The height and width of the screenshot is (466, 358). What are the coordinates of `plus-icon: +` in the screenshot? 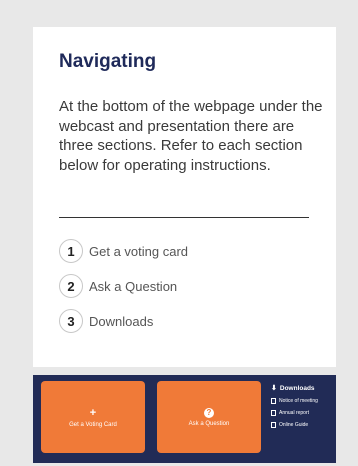 It's located at (93, 412).